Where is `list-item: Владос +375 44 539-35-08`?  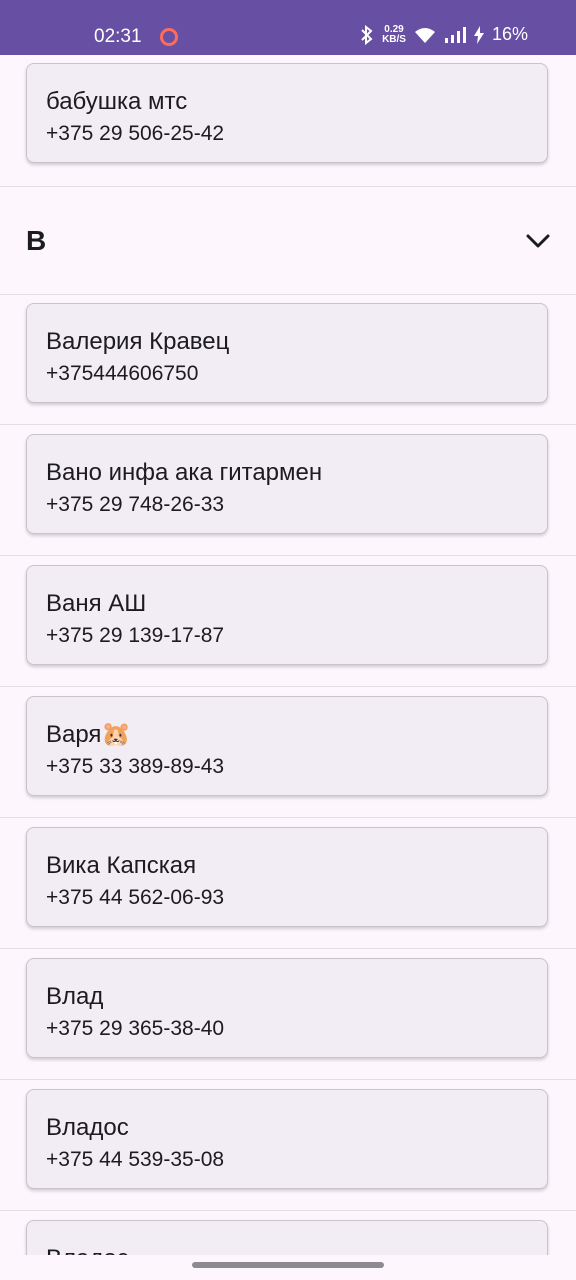 list-item: Владос +375 44 539-35-08 is located at coordinates (288, 1146).